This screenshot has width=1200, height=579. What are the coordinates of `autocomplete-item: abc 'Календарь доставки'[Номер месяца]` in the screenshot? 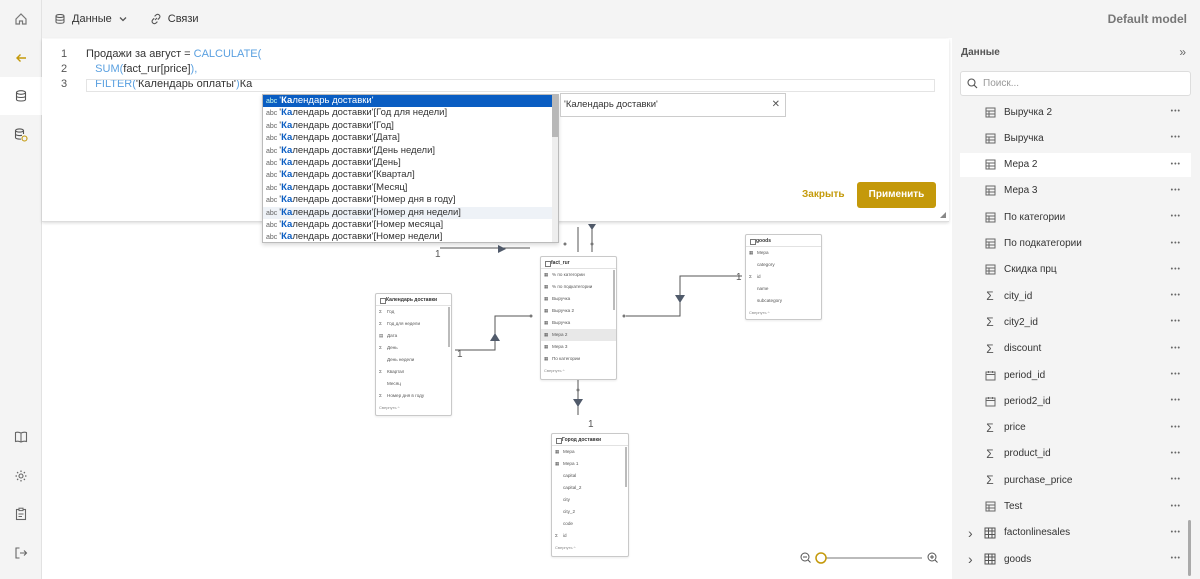 It's located at (410, 225).